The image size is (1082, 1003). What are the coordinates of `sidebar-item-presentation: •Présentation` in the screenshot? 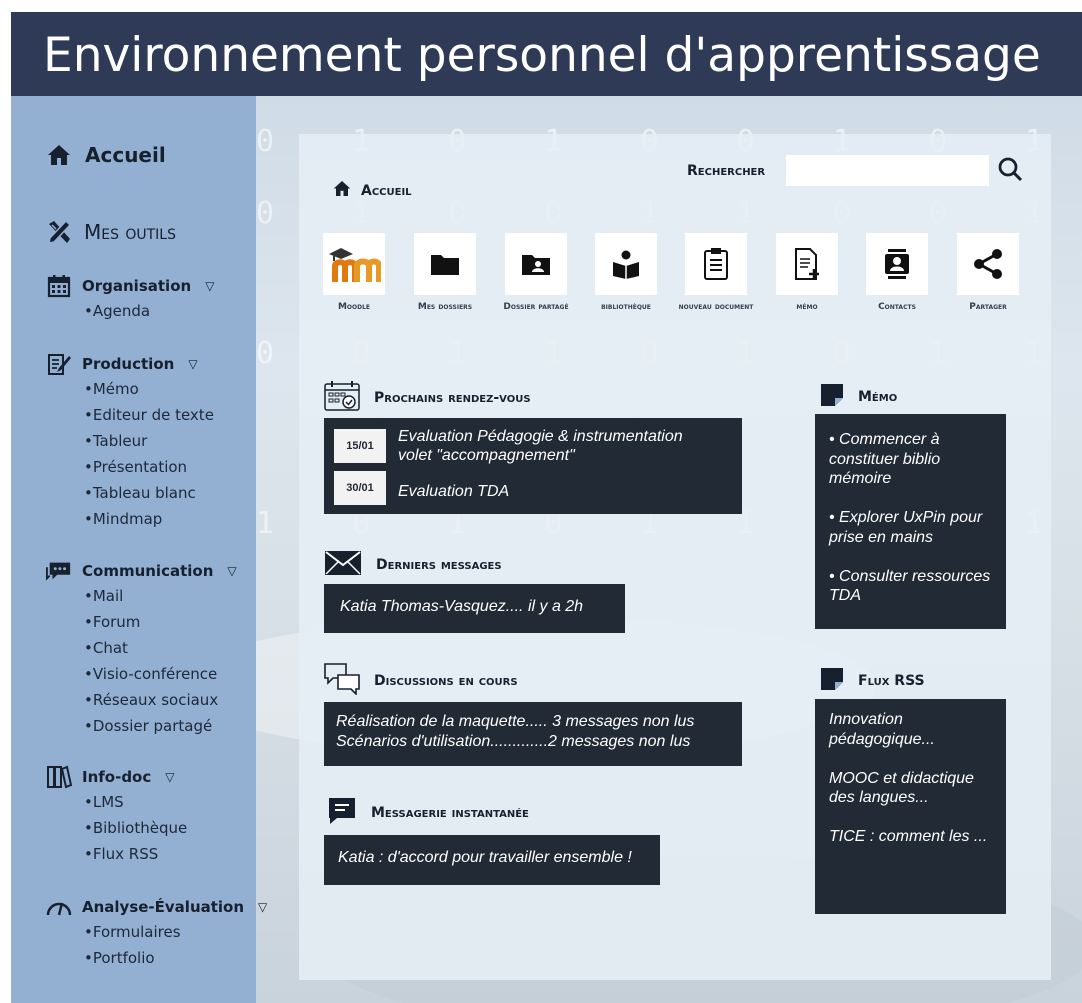 It's located at (149, 467).